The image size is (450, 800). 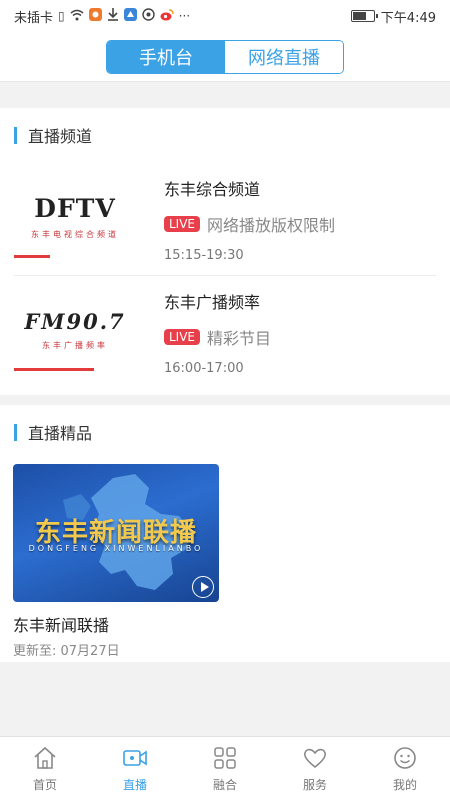 What do you see at coordinates (148, 16) in the screenshot?
I see `location-icon` at bounding box center [148, 16].